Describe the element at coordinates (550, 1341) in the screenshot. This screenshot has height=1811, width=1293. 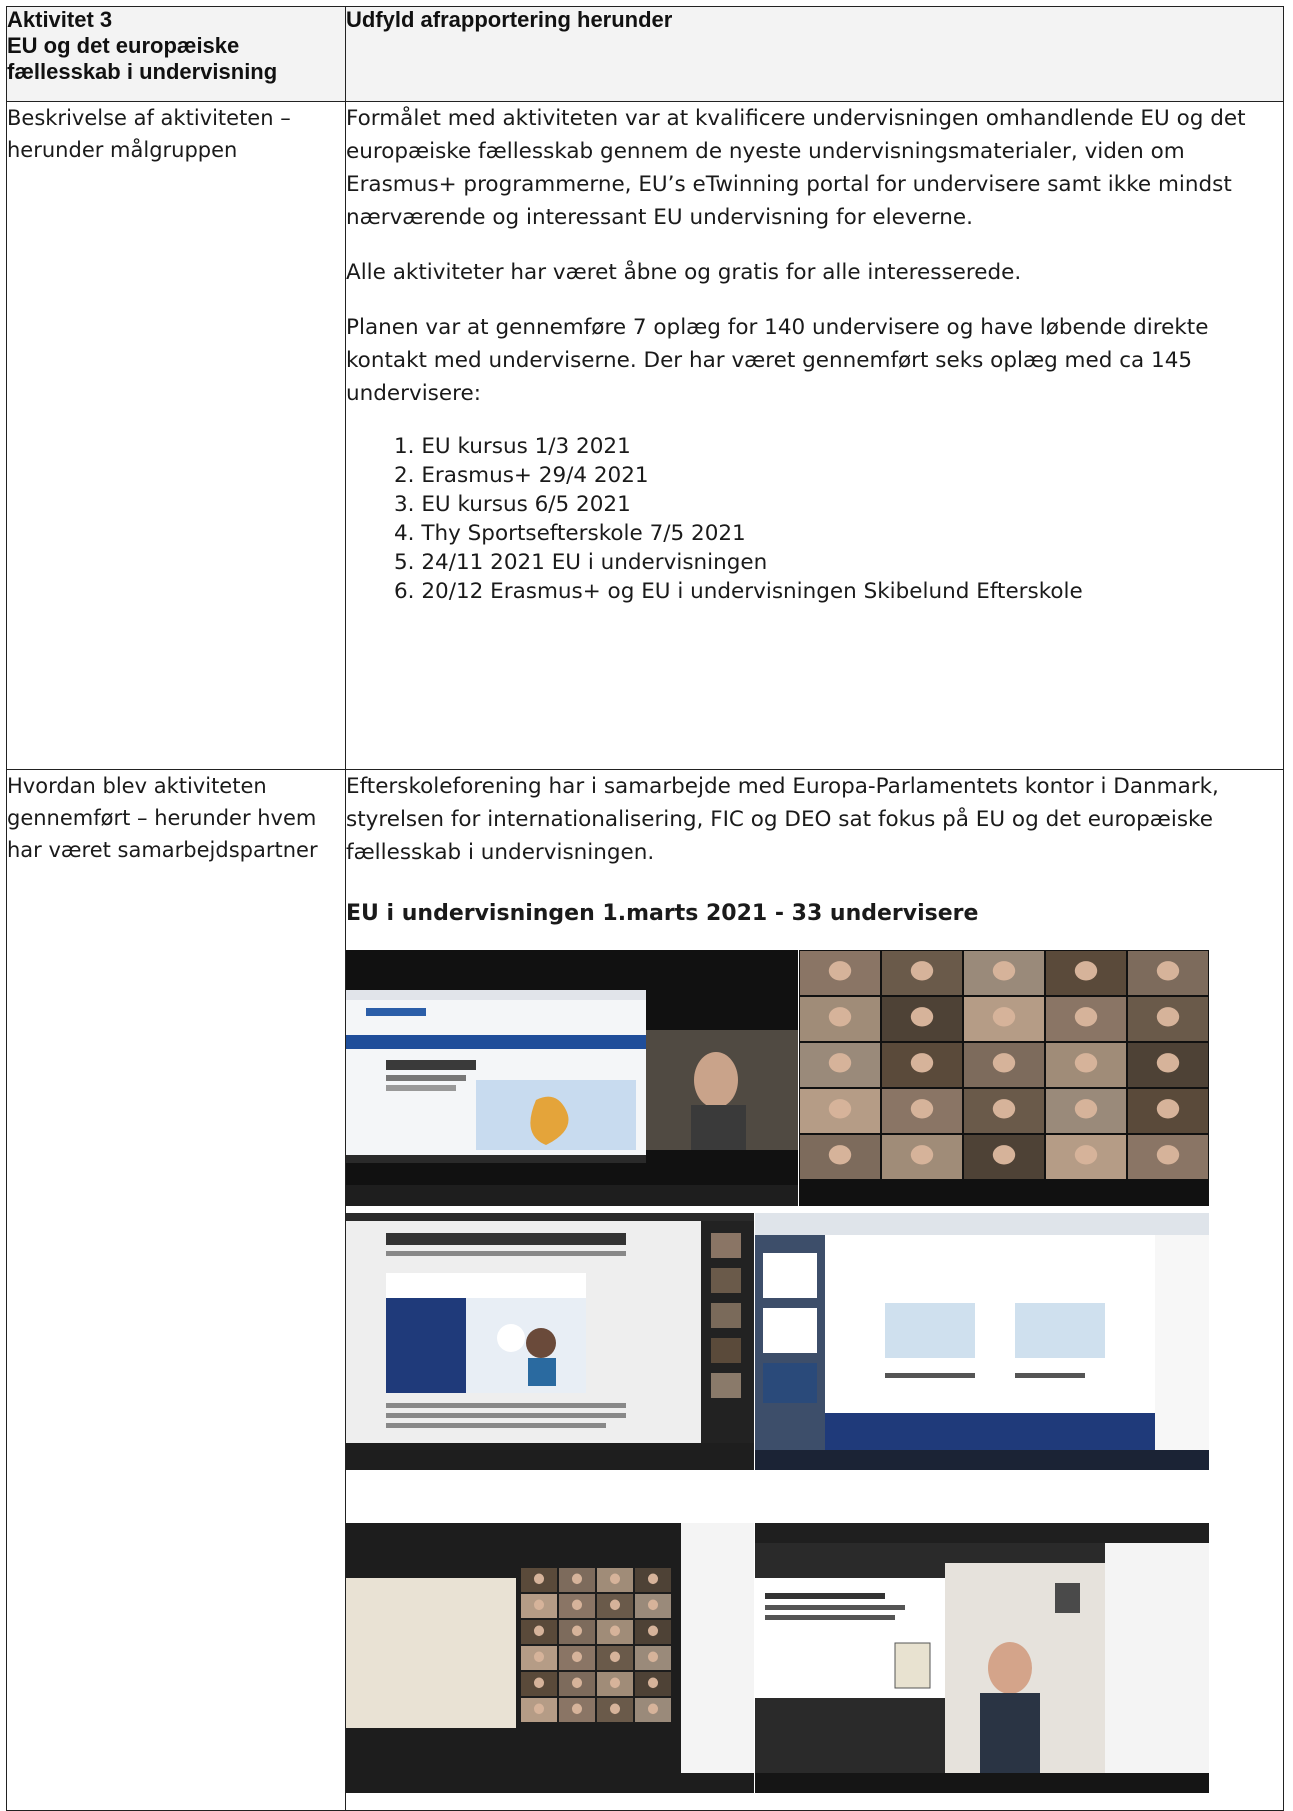
I see `screenshot-europa-parlamentet` at that location.